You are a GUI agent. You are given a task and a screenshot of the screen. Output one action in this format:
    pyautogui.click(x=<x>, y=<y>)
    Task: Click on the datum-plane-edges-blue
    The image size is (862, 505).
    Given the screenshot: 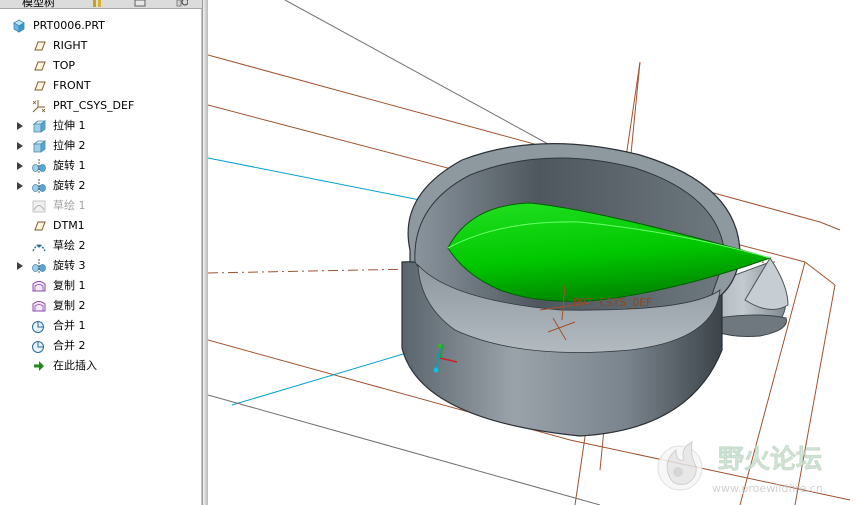 What is the action you would take?
    pyautogui.click(x=314, y=281)
    